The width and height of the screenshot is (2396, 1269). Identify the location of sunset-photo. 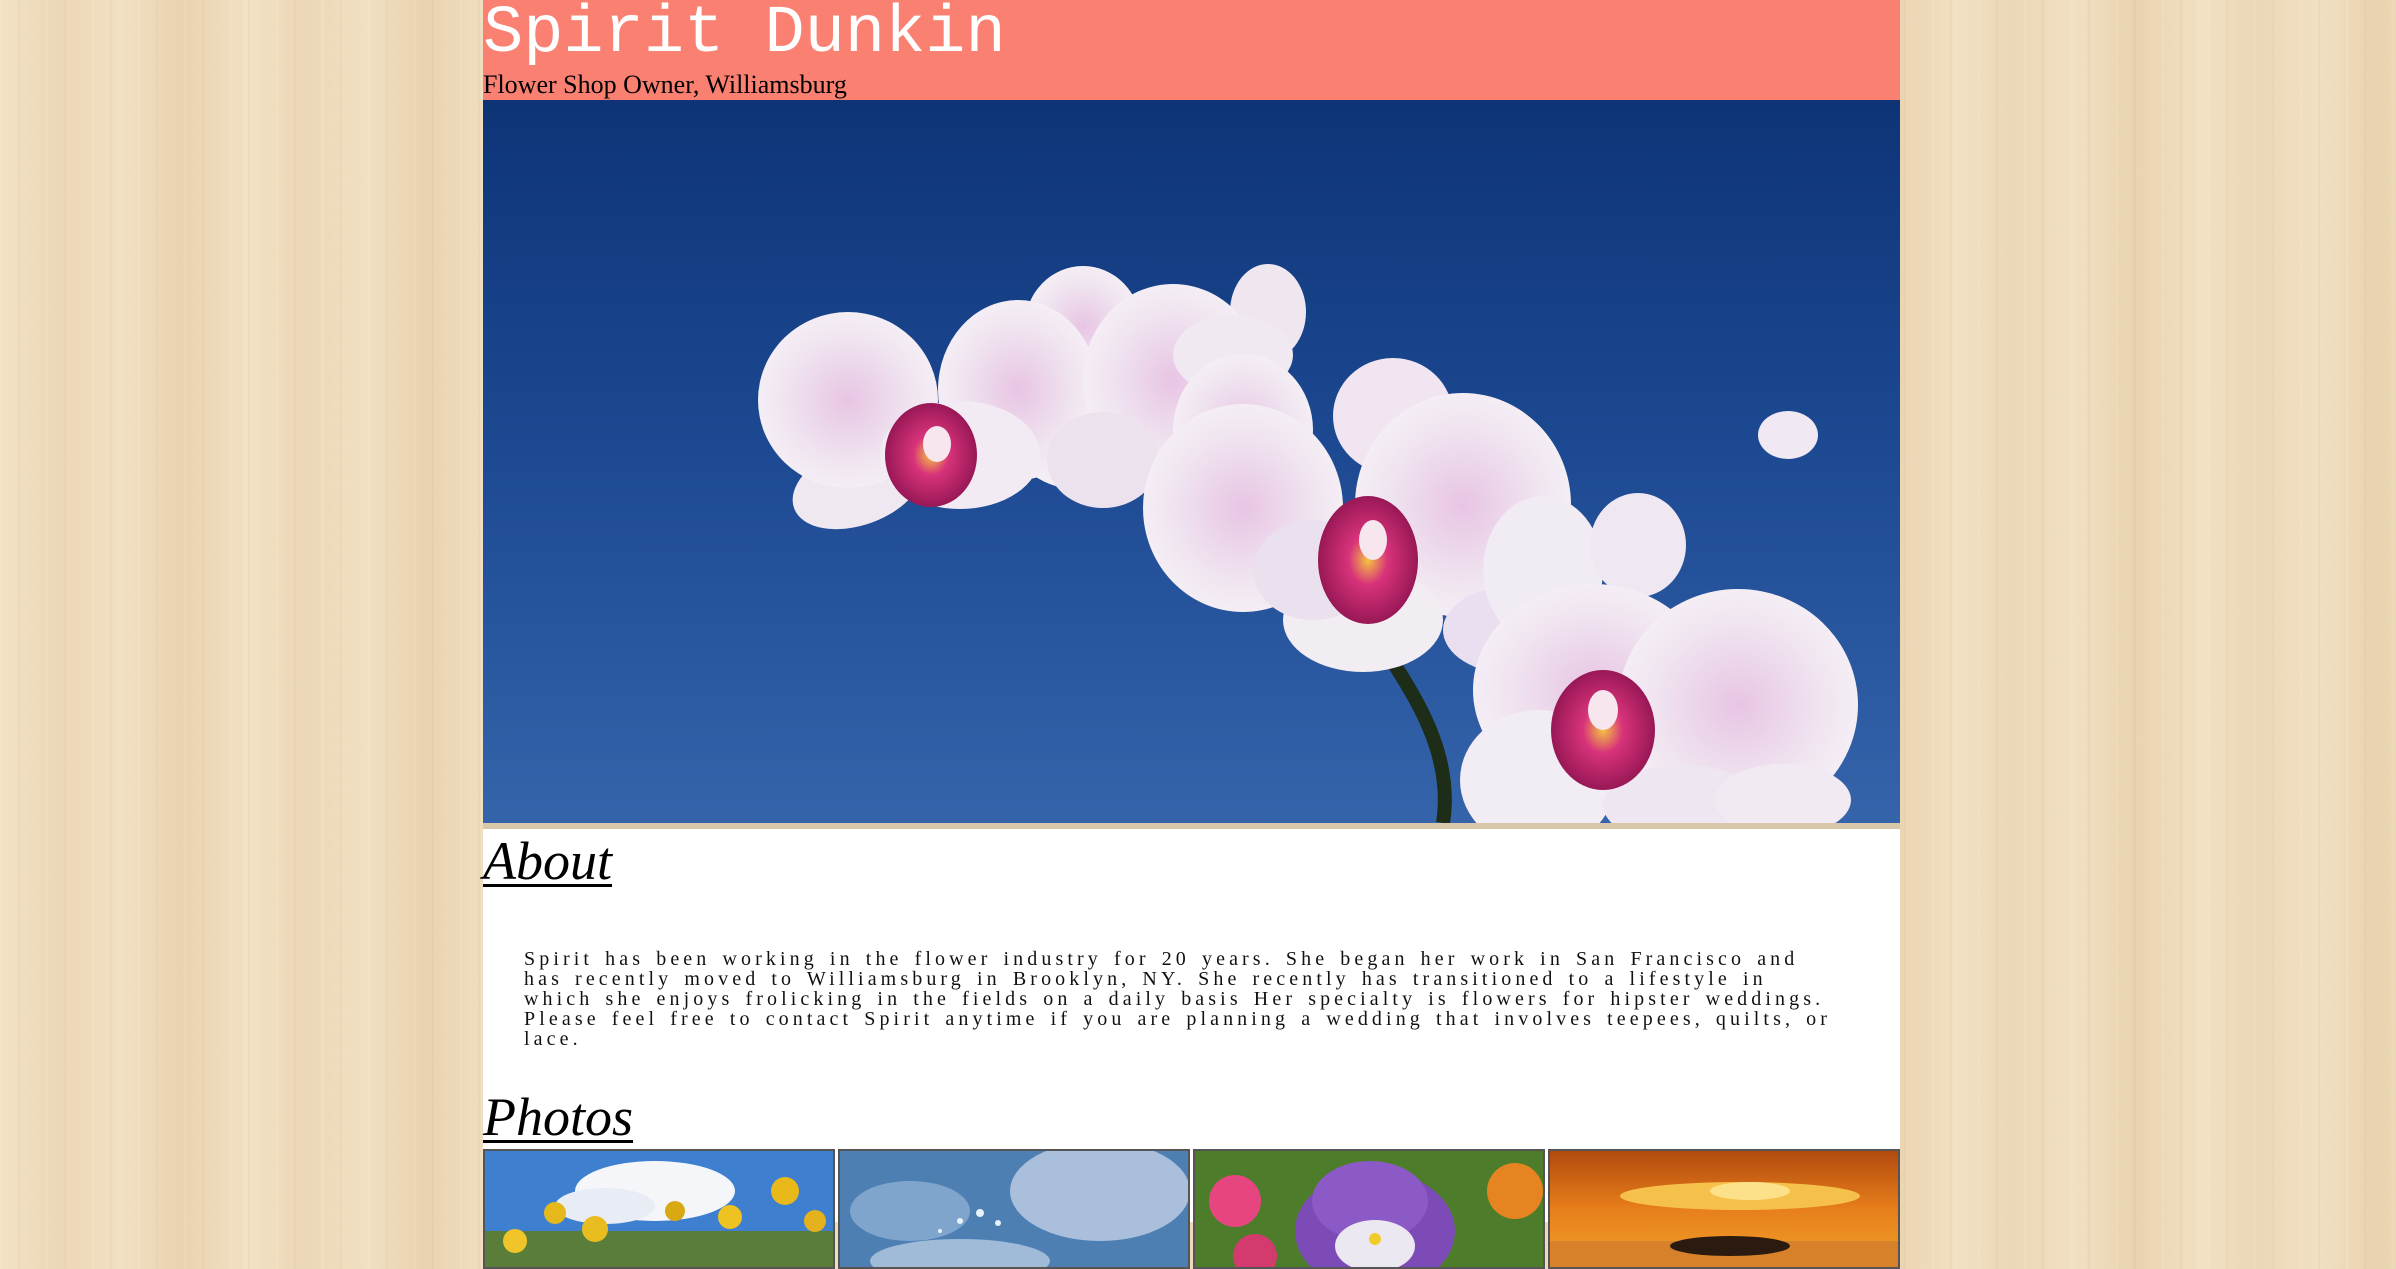
(1724, 1209).